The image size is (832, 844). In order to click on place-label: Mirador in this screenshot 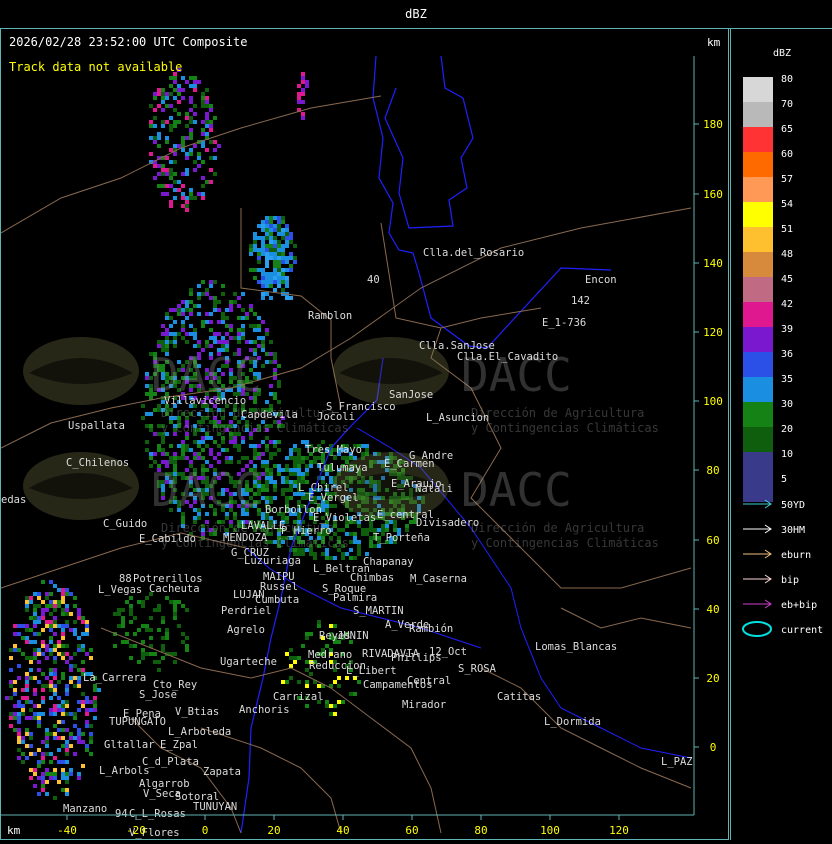, I will do `click(424, 705)`.